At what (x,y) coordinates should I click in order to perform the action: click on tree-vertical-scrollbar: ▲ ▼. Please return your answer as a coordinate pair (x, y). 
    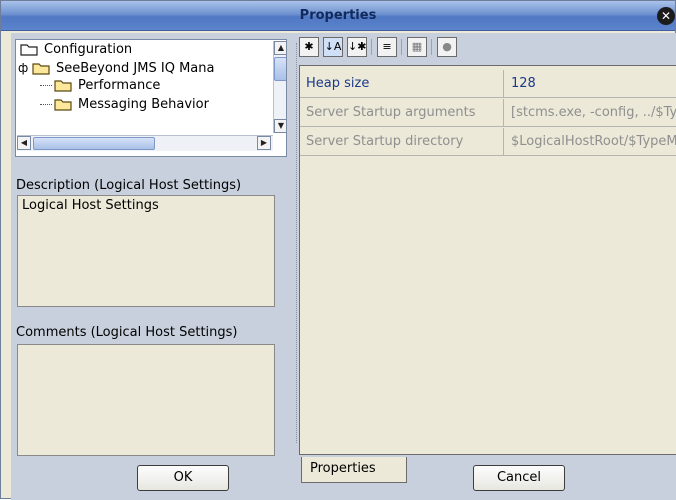
    Looking at the image, I should click on (279, 87).